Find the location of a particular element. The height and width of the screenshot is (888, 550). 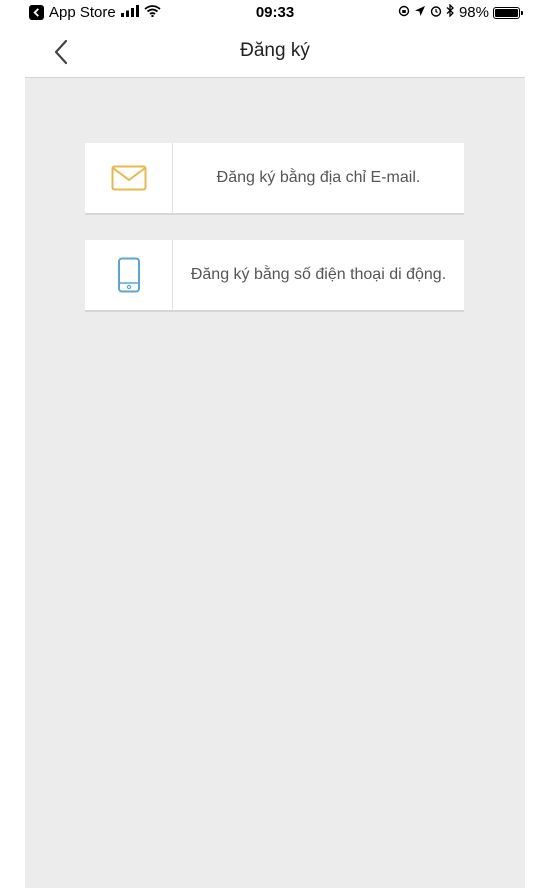

status-bar: App Store 09:33 98% is located at coordinates (275, 13).